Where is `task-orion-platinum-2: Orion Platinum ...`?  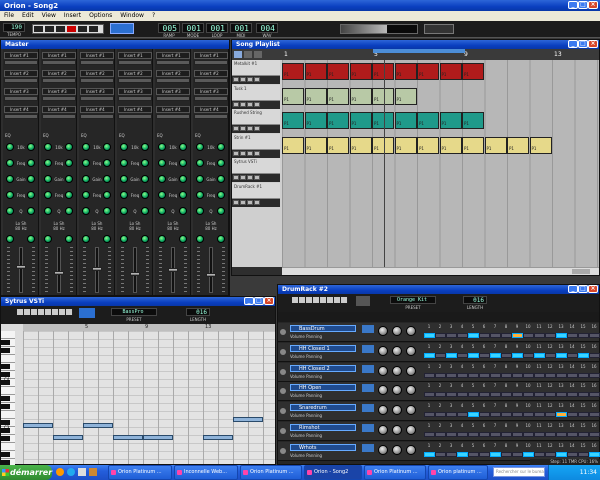
task-orion-platinum-2: Orion Platinum ... is located at coordinates (271, 472).